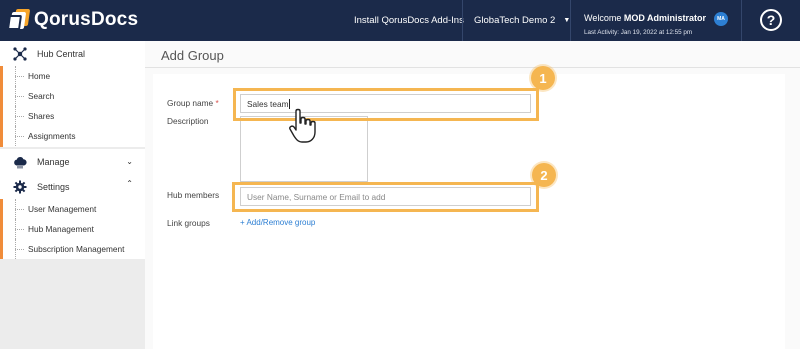 The height and width of the screenshot is (349, 800). What do you see at coordinates (72, 76) in the screenshot?
I see `sidebar-item-home: Home` at bounding box center [72, 76].